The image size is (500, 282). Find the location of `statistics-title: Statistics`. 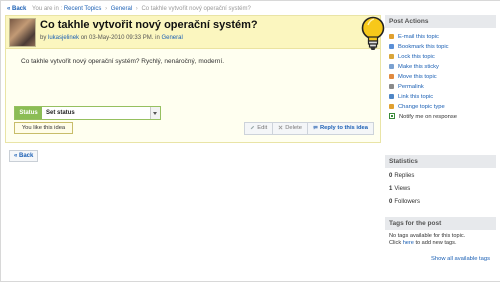

statistics-title: Statistics is located at coordinates (440, 161).